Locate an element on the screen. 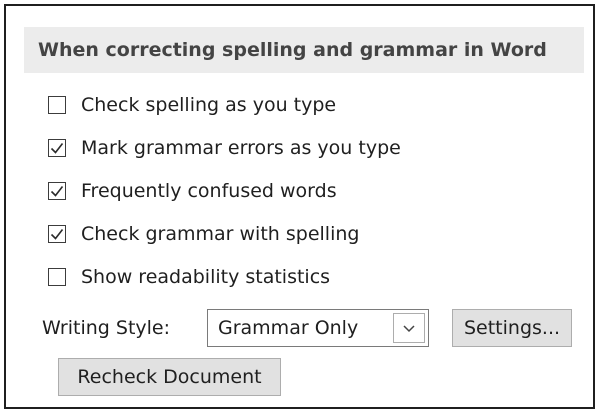 The height and width of the screenshot is (415, 603). writing-style-label: Writing Style: is located at coordinates (106, 328).